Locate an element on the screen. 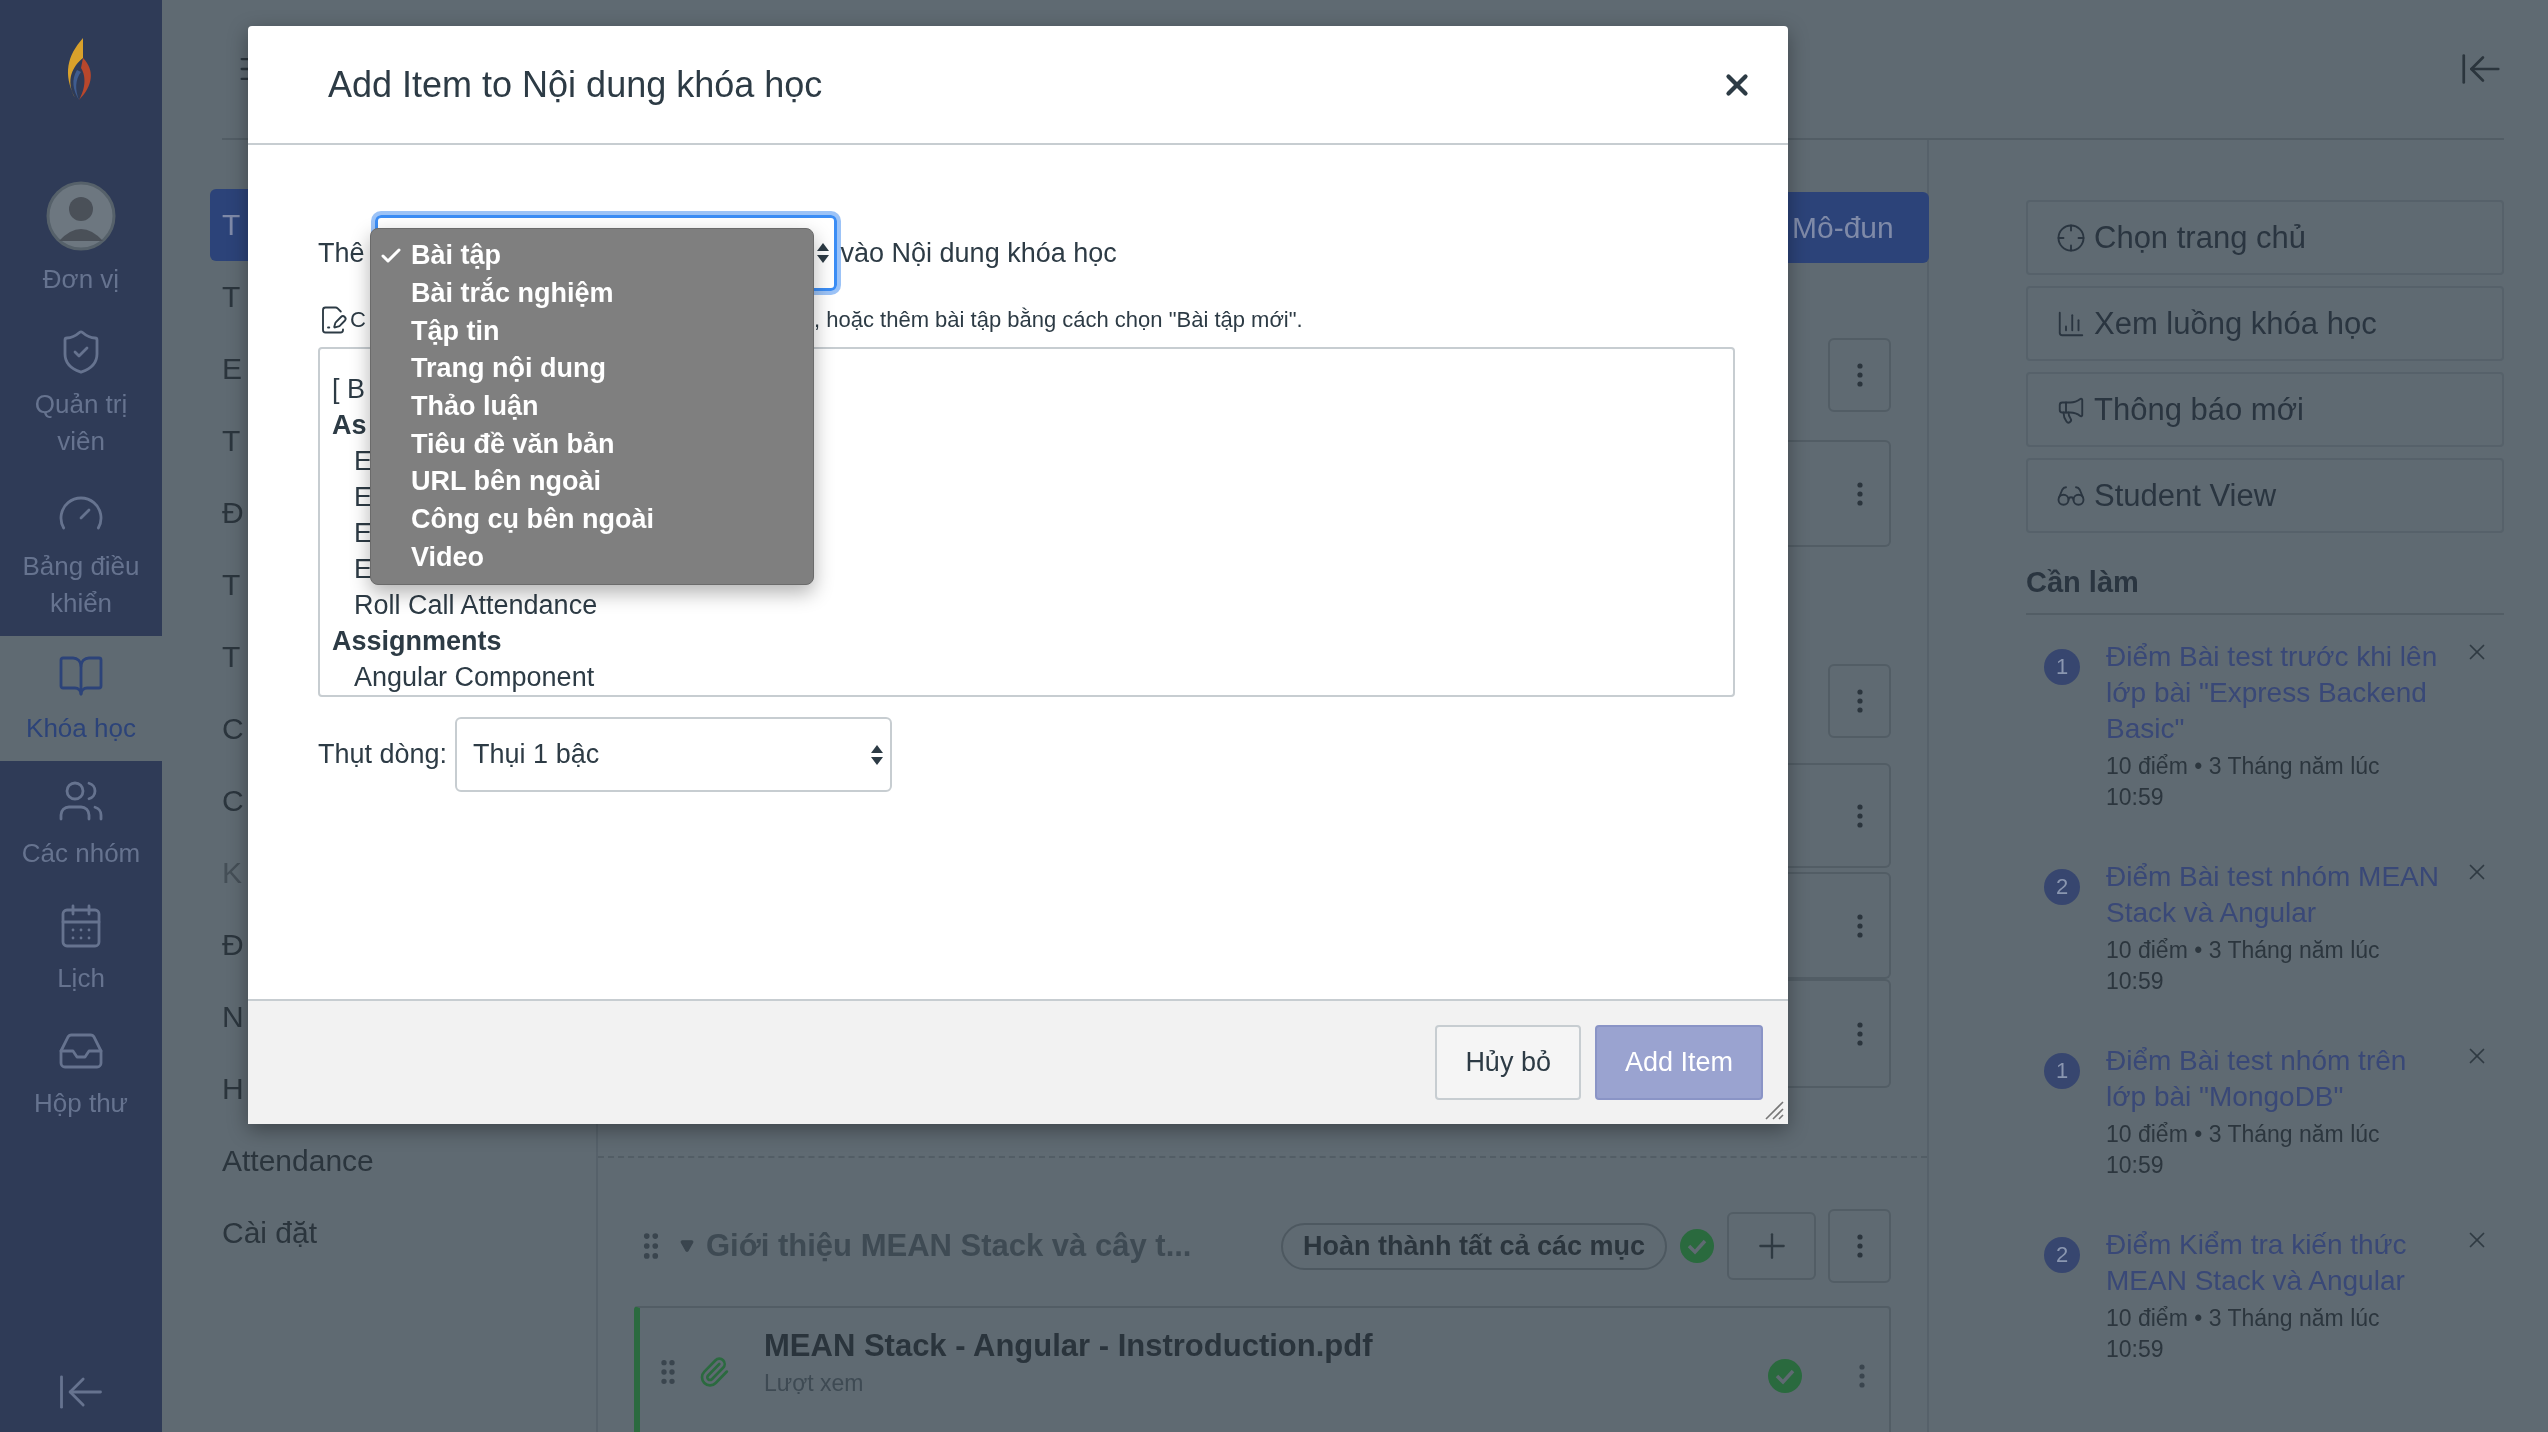 Image resolution: width=2548 pixels, height=1432 pixels. field-label: vào Nội dung khóa học is located at coordinates (978, 253).